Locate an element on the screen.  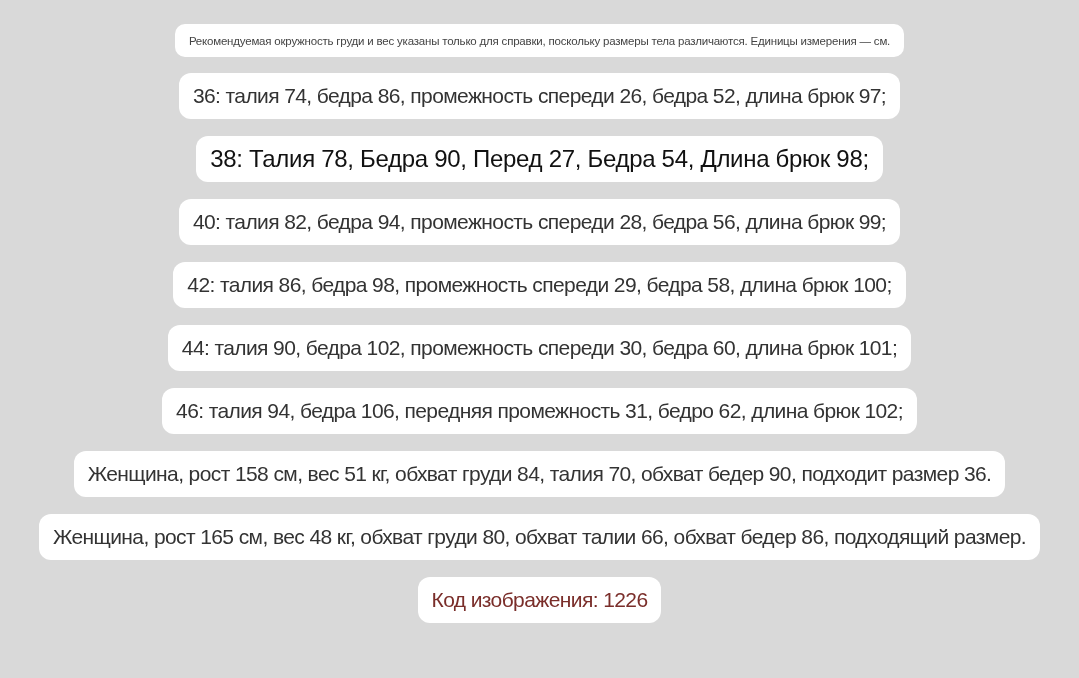
size-text: 46: талия 94, бедра 106, передняя промежность 31, бедро 62, длина брюк 102; is located at coordinates (539, 411).